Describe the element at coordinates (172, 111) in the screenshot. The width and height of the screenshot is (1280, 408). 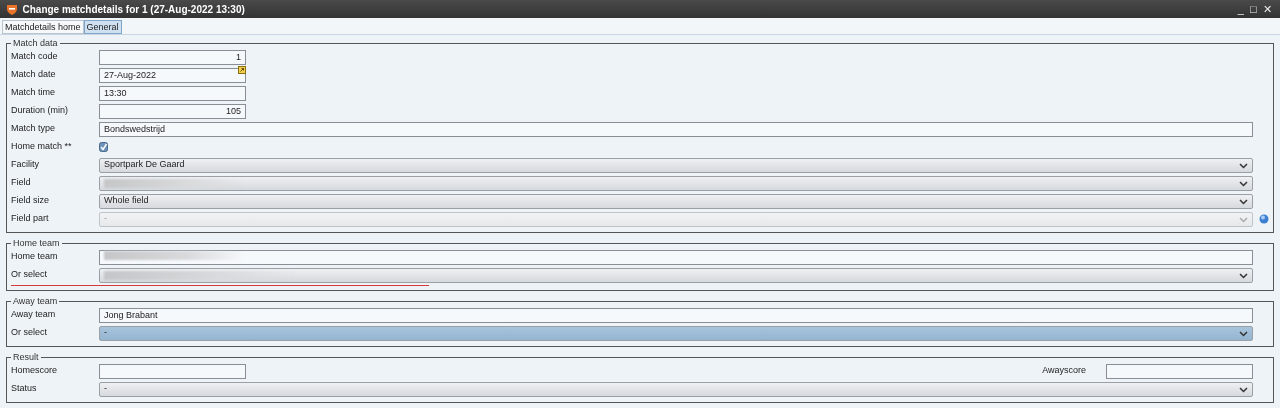
I see `input-field: 105` at that location.